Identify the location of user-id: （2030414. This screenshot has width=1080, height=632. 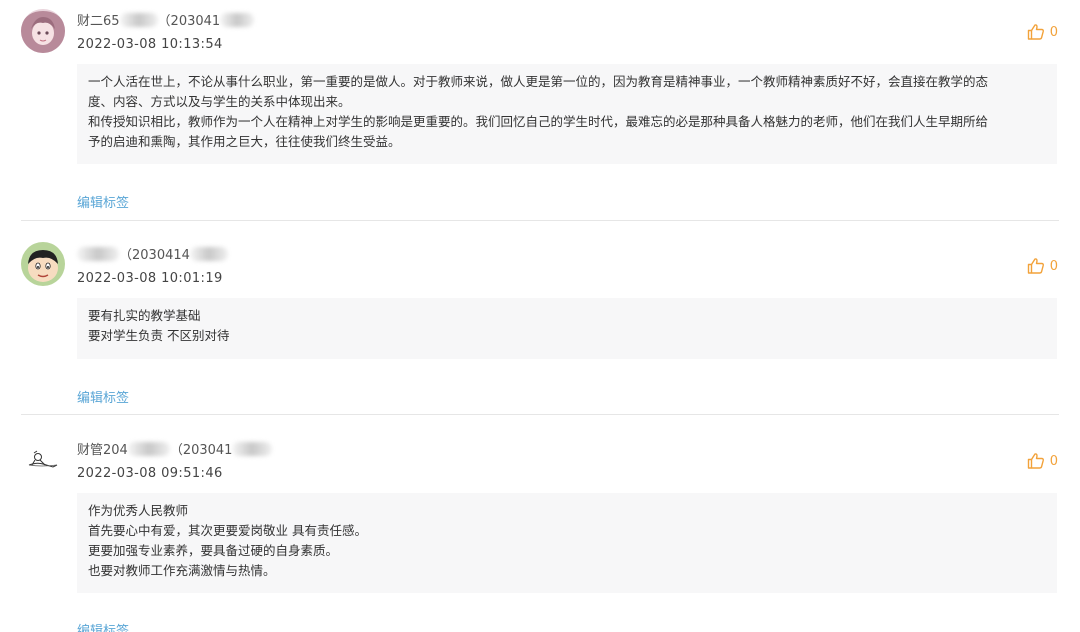
(154, 255).